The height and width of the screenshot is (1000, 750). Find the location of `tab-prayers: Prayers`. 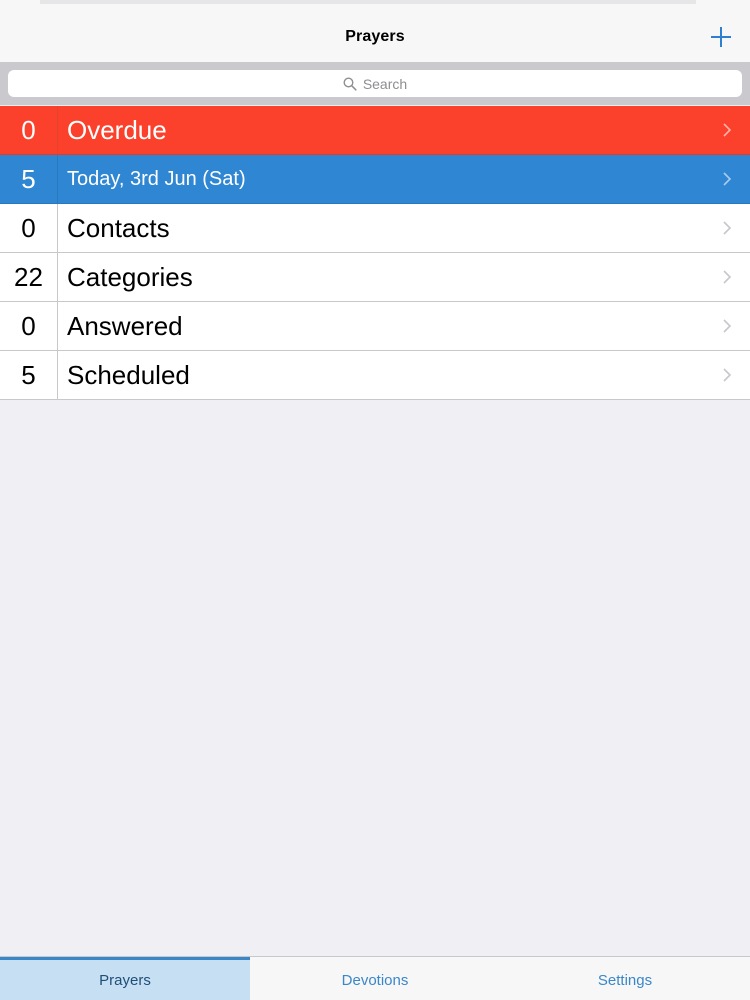

tab-prayers: Prayers is located at coordinates (125, 978).